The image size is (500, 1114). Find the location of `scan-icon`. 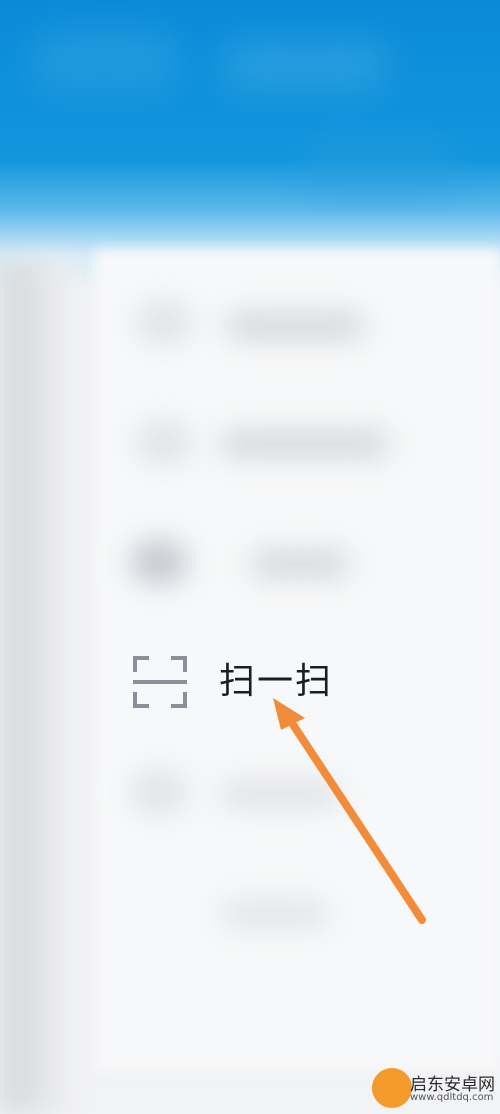

scan-icon is located at coordinates (160, 682).